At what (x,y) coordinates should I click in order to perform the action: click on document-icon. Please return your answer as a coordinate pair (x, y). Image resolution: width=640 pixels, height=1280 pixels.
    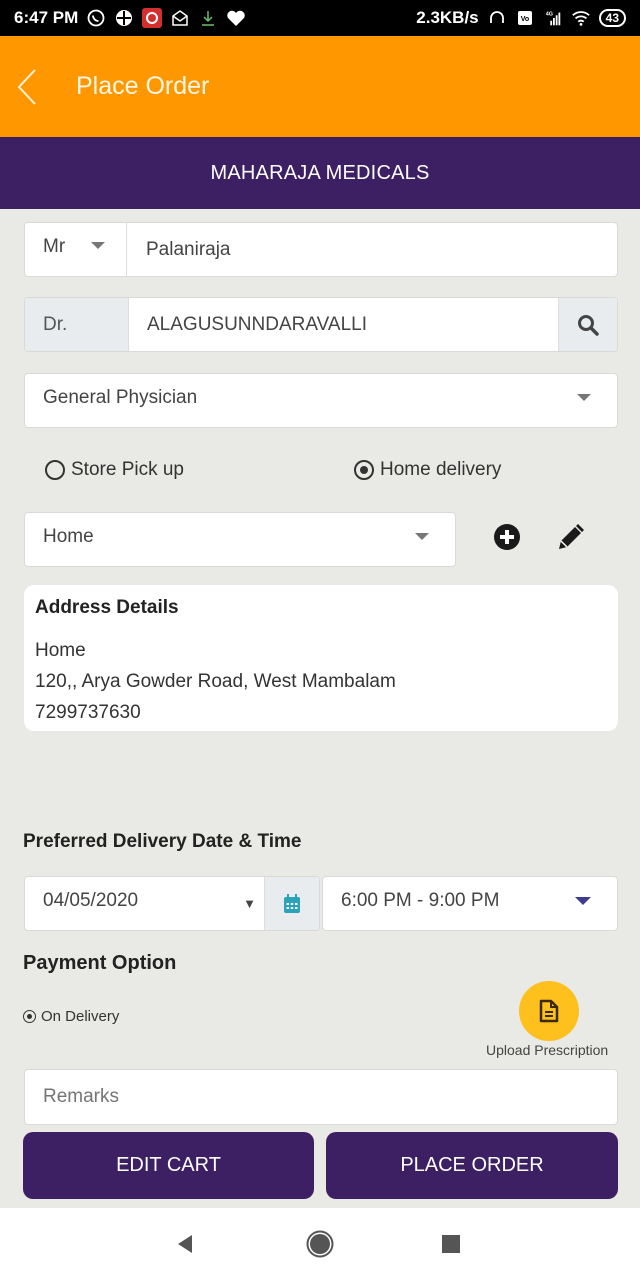
    Looking at the image, I should click on (549, 1011).